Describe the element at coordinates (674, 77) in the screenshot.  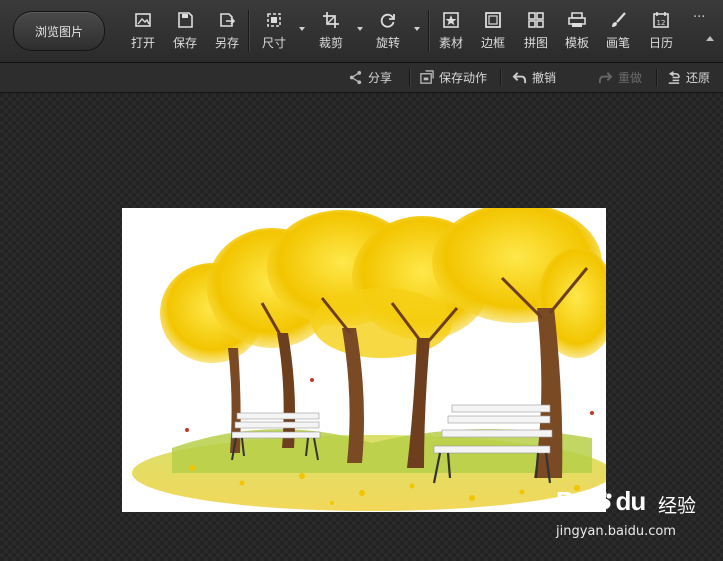
I see `restore-icon` at that location.